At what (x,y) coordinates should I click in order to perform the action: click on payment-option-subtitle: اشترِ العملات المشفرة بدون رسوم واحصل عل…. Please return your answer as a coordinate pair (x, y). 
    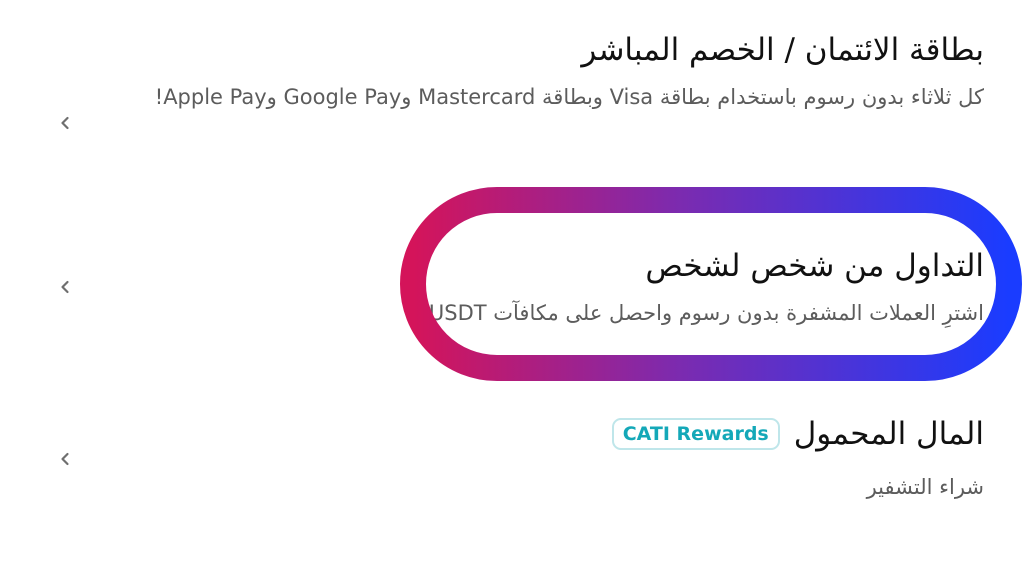
    Looking at the image, I should click on (702, 313).